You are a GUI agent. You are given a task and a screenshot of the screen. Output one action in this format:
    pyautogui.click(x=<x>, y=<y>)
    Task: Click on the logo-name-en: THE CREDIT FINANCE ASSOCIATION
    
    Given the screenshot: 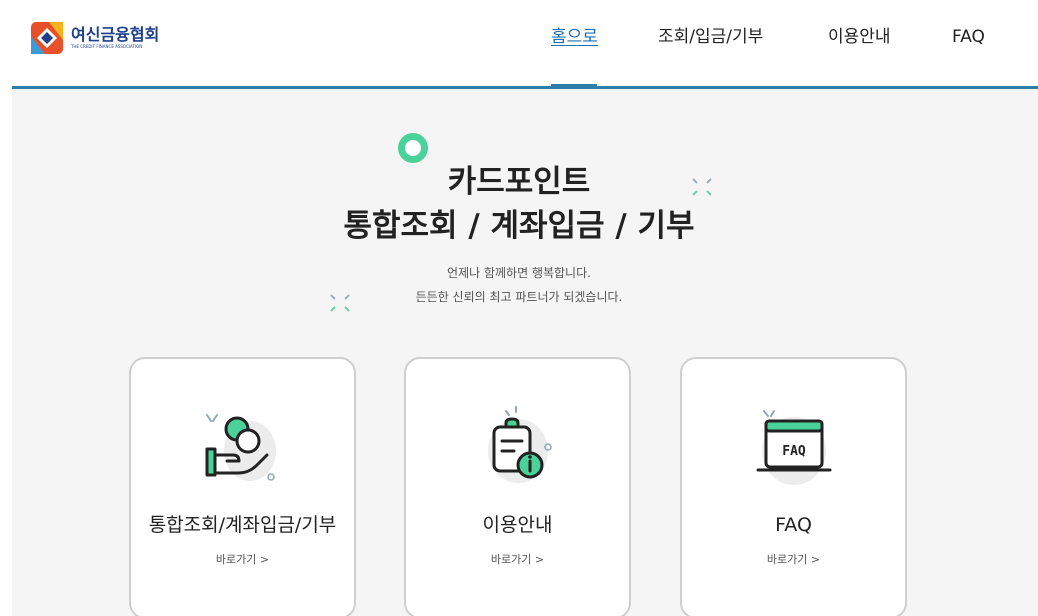 What is the action you would take?
    pyautogui.click(x=107, y=46)
    